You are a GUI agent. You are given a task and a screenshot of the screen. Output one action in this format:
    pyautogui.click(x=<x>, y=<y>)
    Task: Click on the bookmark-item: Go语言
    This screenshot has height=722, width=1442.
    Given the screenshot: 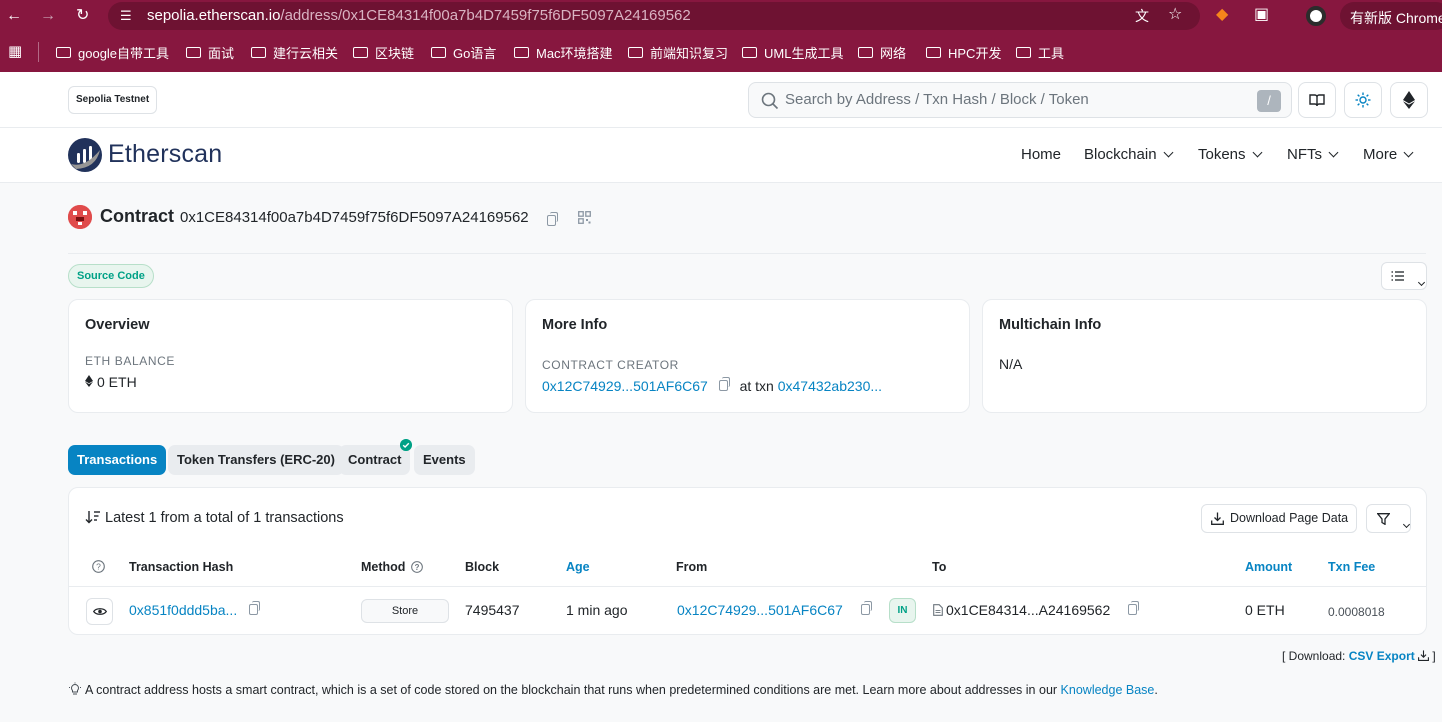 What is the action you would take?
    pyautogui.click(x=463, y=52)
    